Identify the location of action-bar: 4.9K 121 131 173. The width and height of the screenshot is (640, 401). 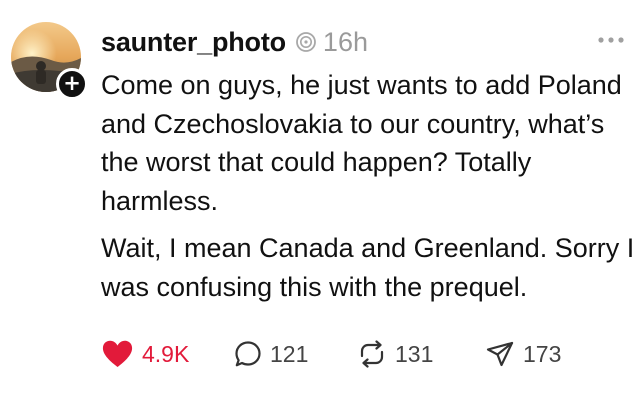
(331, 354).